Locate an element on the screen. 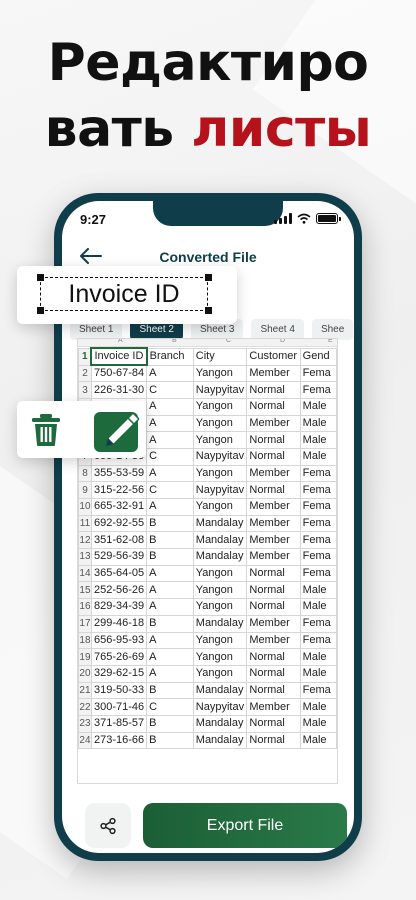 This screenshot has width=416, height=900. table-cell: 665-32-91 is located at coordinates (119, 507).